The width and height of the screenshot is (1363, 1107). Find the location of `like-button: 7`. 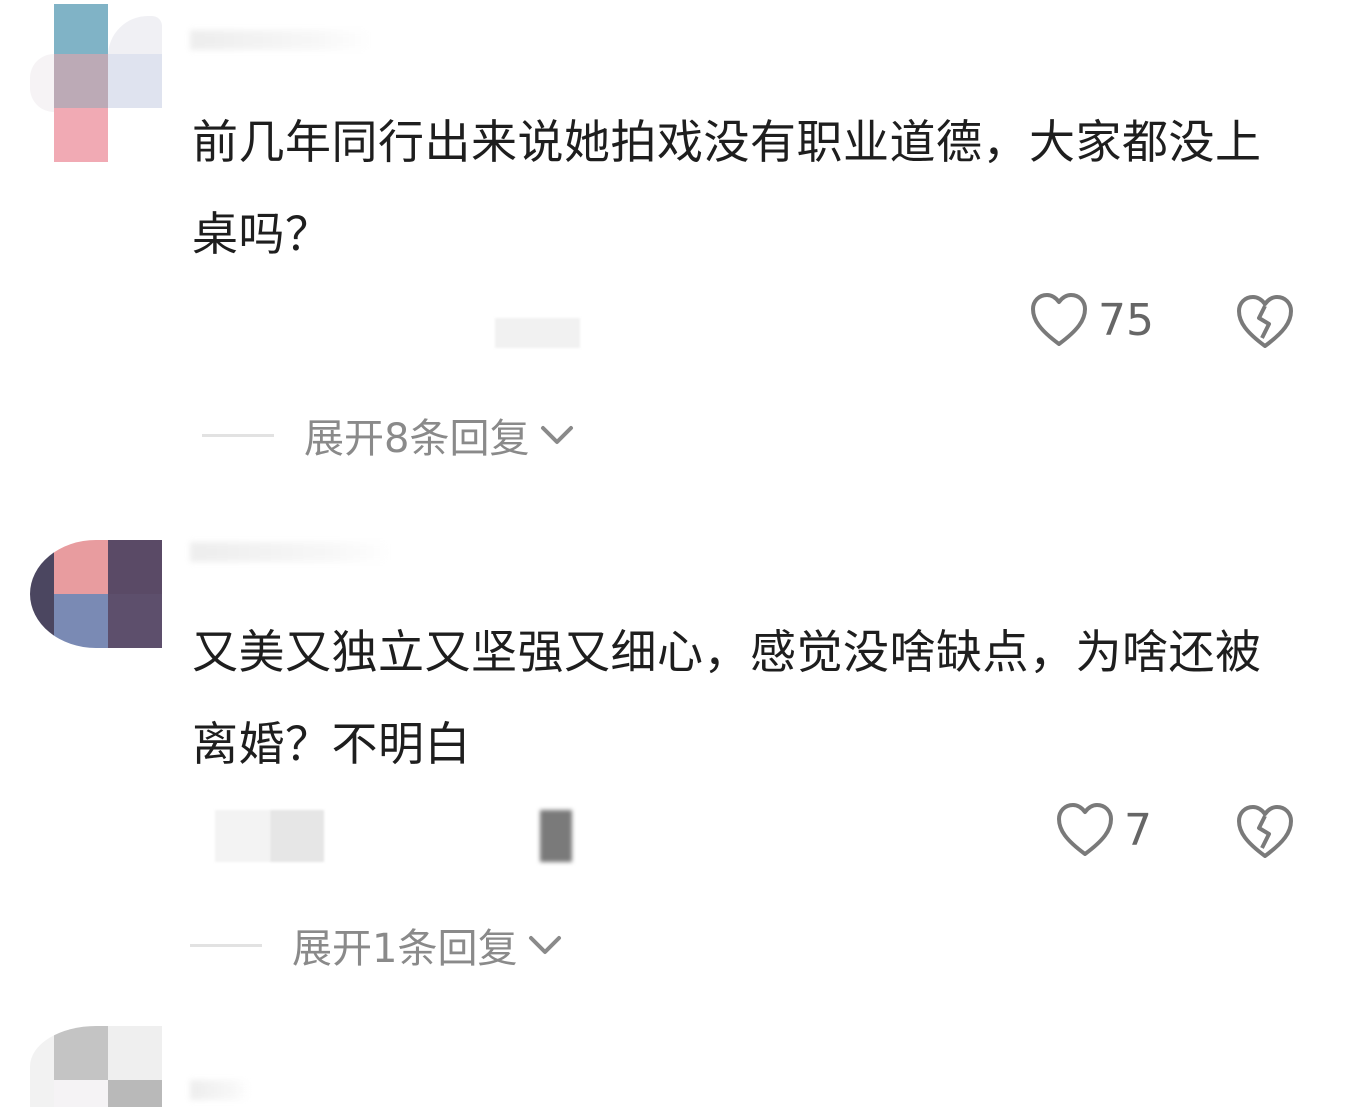

like-button: 7 is located at coordinates (1104, 830).